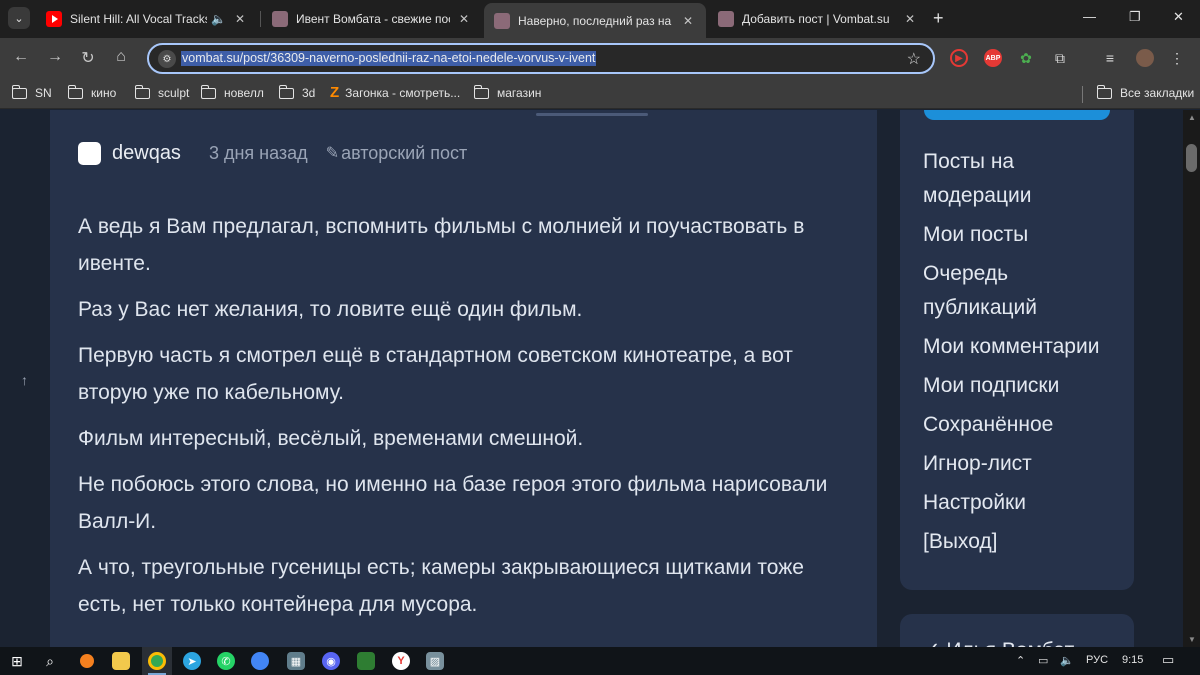 Image resolution: width=1200 pixels, height=675 pixels. What do you see at coordinates (87, 661) in the screenshot?
I see `blender-icon` at bounding box center [87, 661].